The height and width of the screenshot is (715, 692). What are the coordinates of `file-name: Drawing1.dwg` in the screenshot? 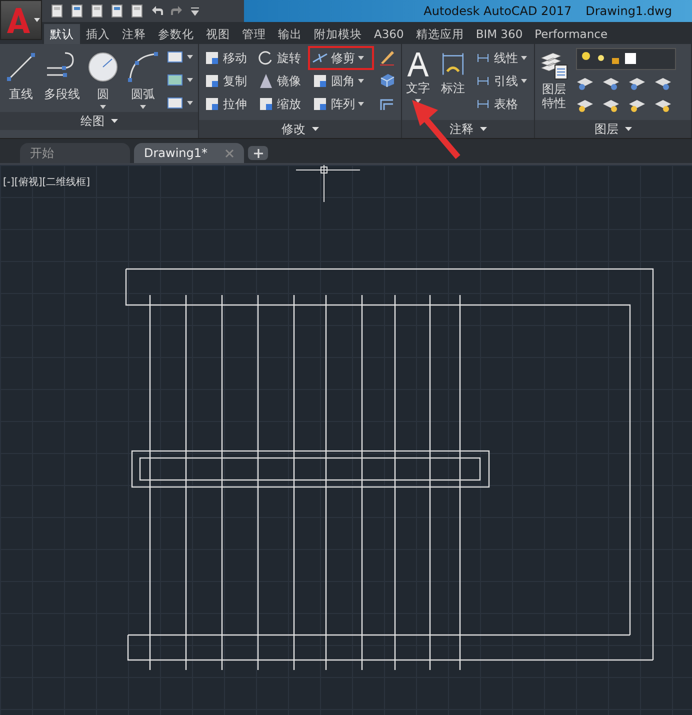 It's located at (629, 11).